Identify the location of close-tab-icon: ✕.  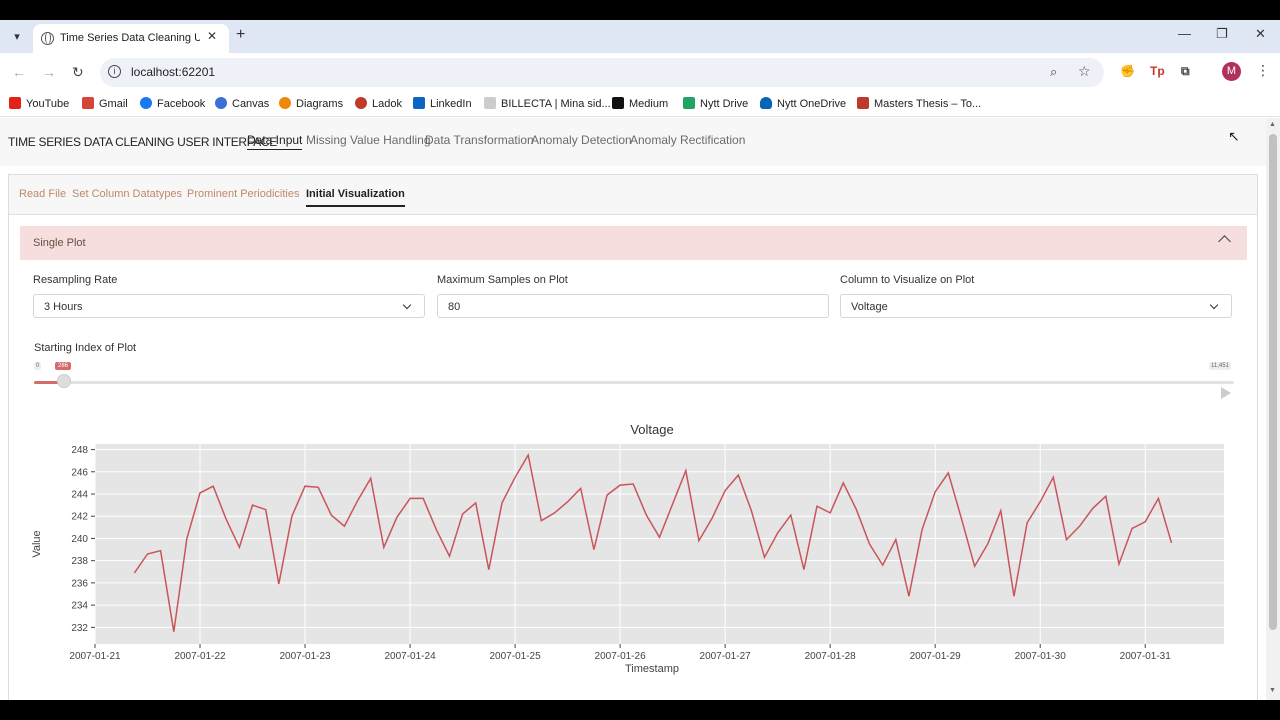
(212, 36).